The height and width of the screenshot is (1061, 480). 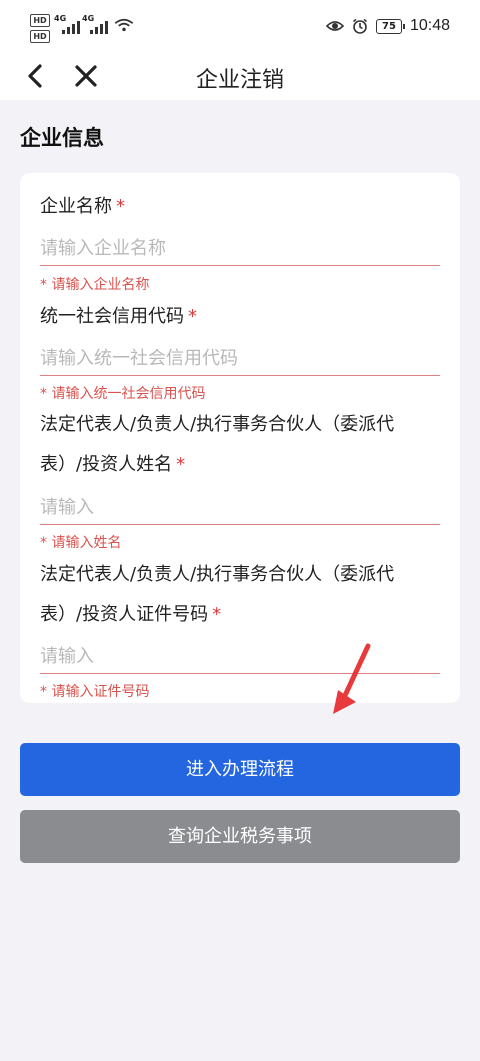 I want to click on company-name-error: * 请输入企业名称, so click(x=95, y=285).